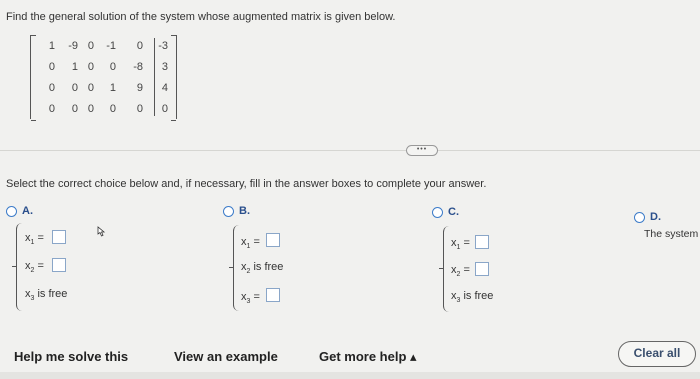 This screenshot has height=379, width=700. What do you see at coordinates (262, 268) in the screenshot?
I see `choice-b-eq2: x2 is free` at bounding box center [262, 268].